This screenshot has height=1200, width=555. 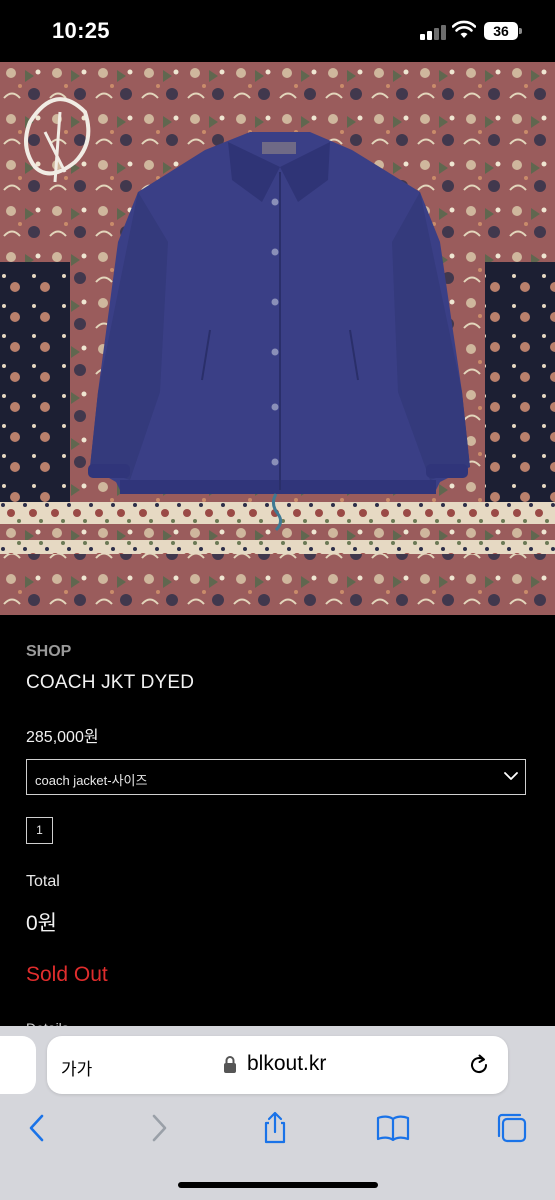 What do you see at coordinates (479, 1065) in the screenshot?
I see `reload-icon` at bounding box center [479, 1065].